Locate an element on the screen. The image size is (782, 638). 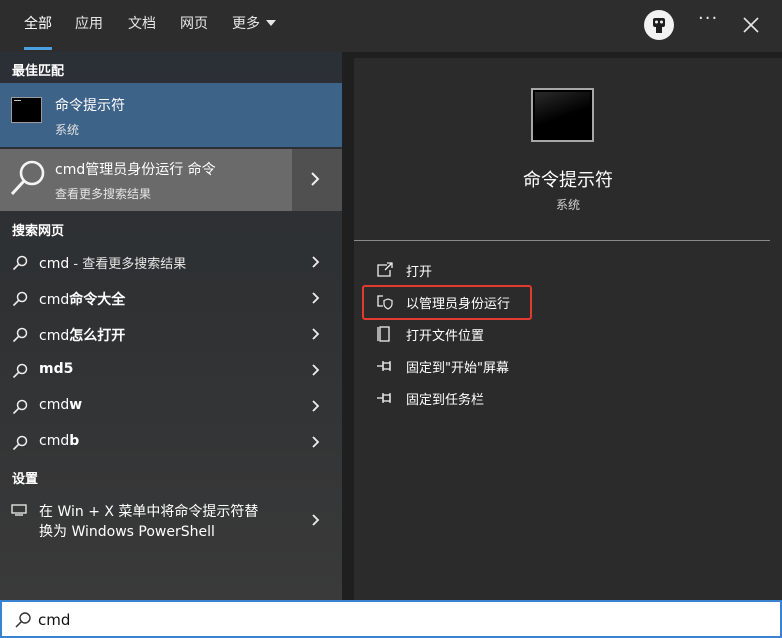
action-pin-to-start-label: 固定到"开始"屏幕 is located at coordinates (457, 368).